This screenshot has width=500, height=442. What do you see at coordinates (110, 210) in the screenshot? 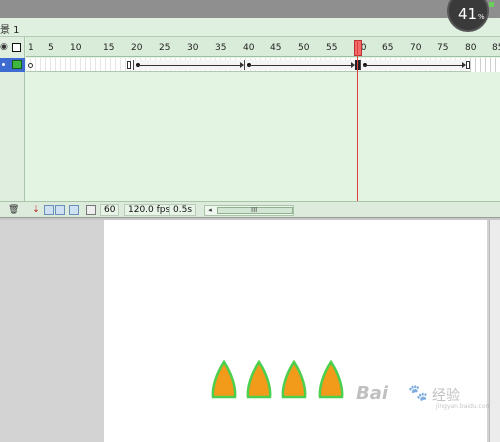
I see `current-frame: 60` at bounding box center [110, 210].